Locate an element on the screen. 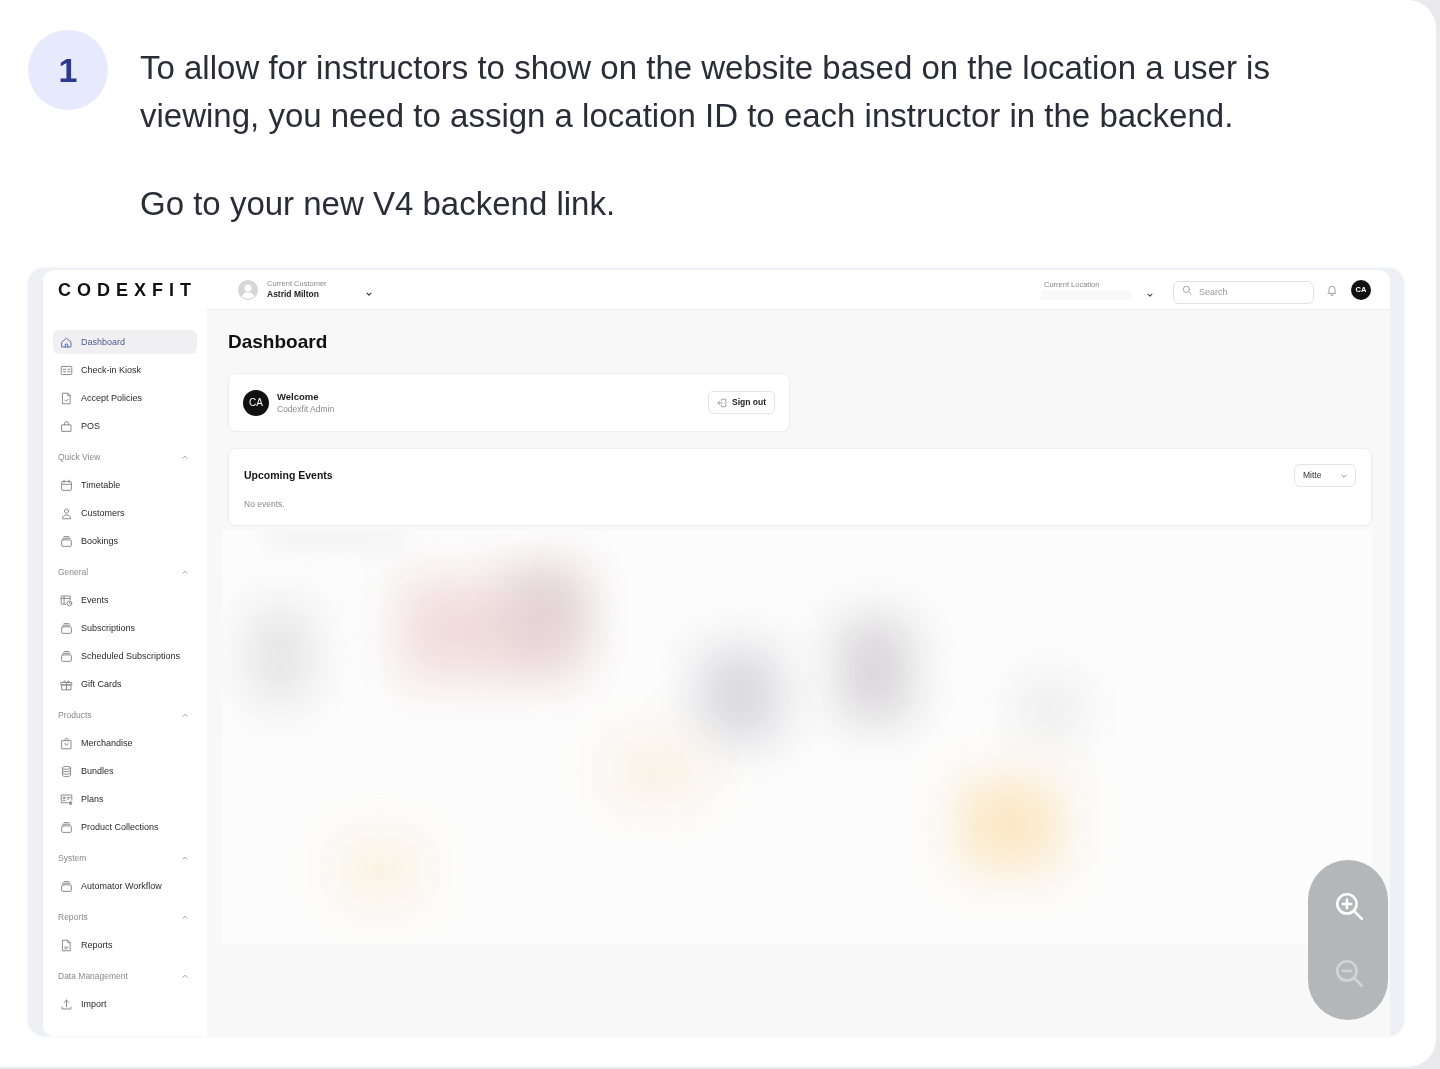 Image resolution: width=1440 pixels, height=1069 pixels. document-icon is located at coordinates (66, 945).